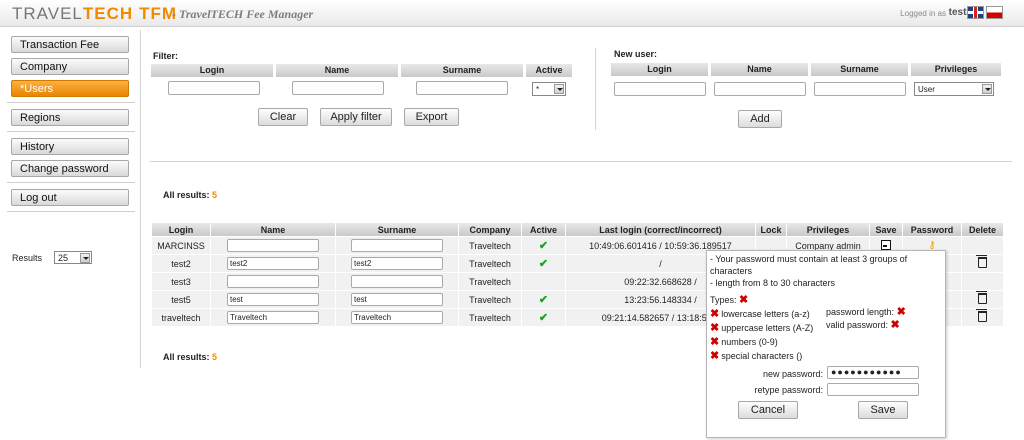 This screenshot has width=1024, height=440. What do you see at coordinates (954, 89) in the screenshot?
I see `new-user-privileges-select: User` at bounding box center [954, 89].